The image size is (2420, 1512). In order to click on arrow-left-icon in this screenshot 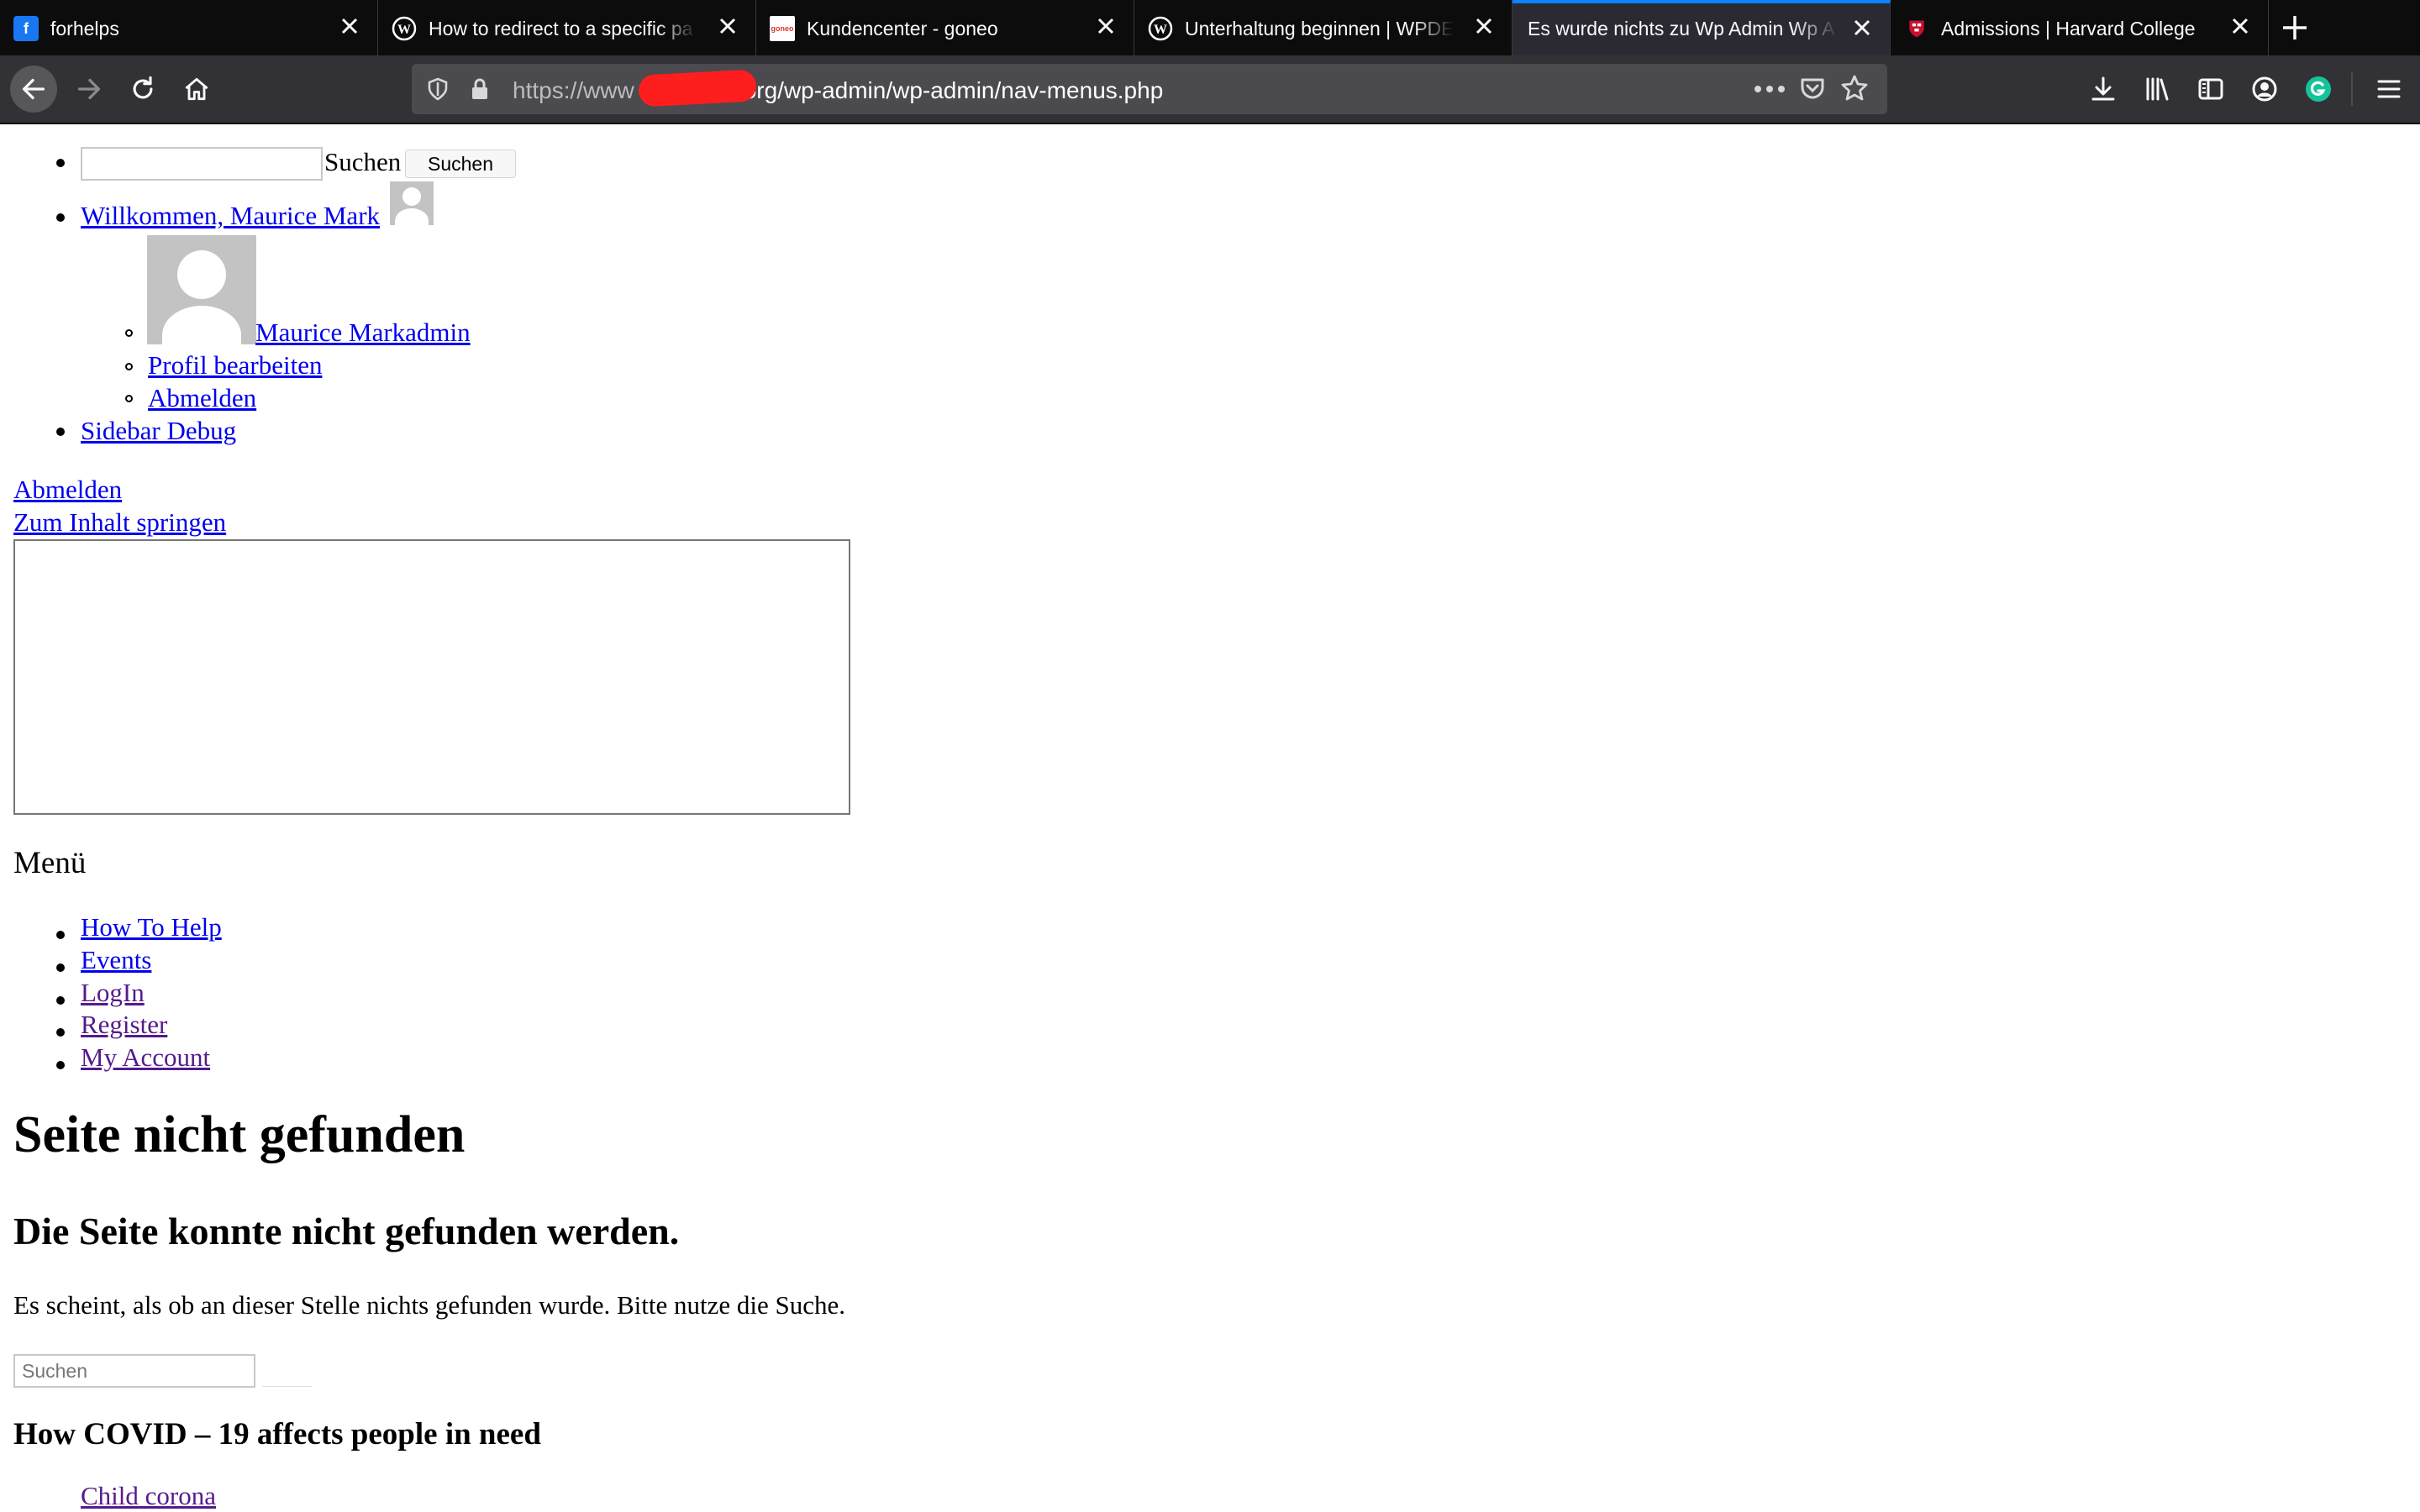, I will do `click(34, 89)`.